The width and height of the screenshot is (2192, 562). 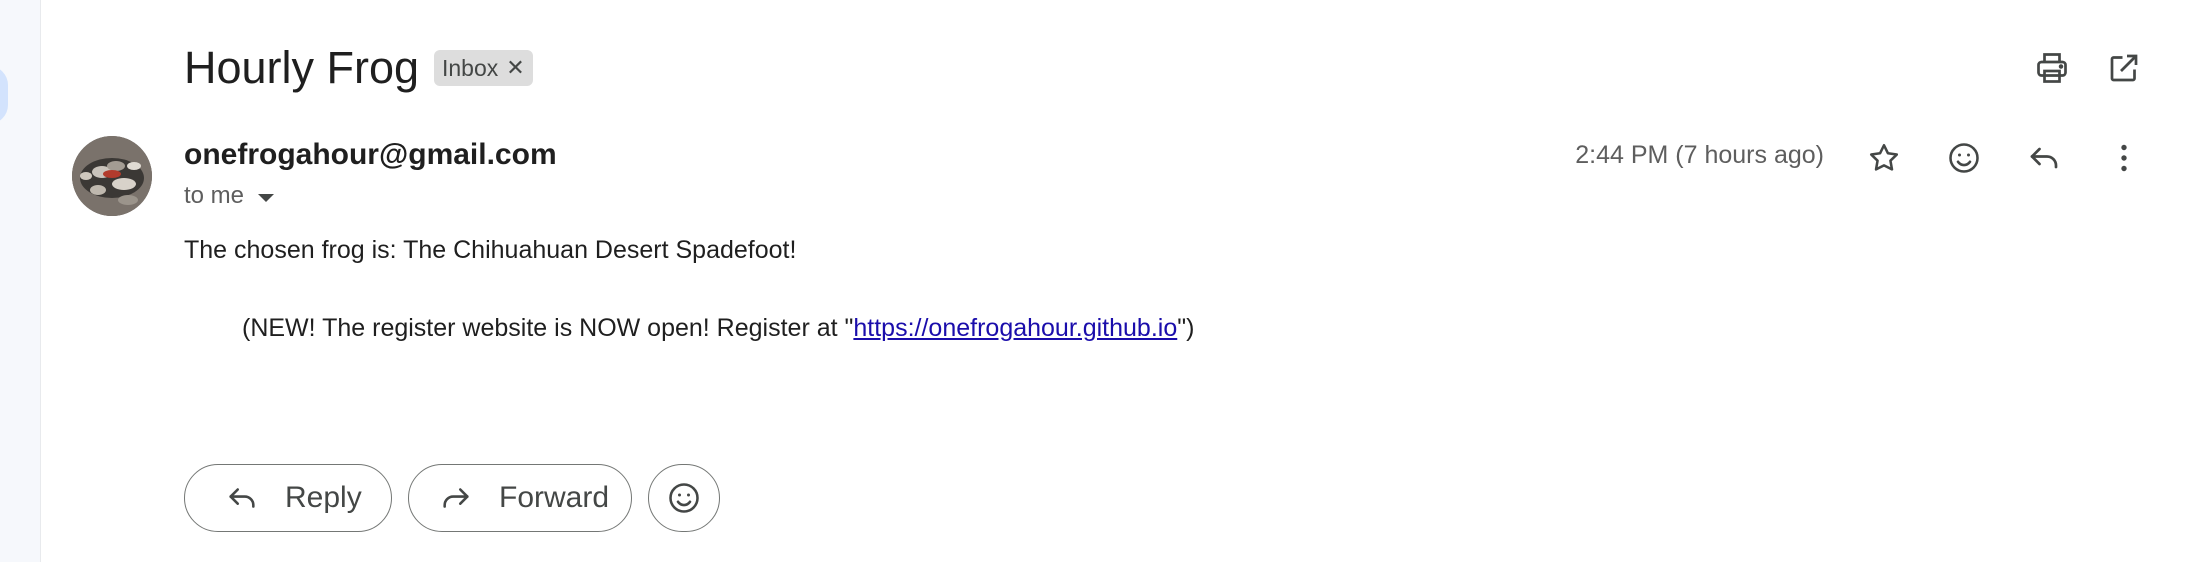 I want to click on forward-button: Forward, so click(x=520, y=498).